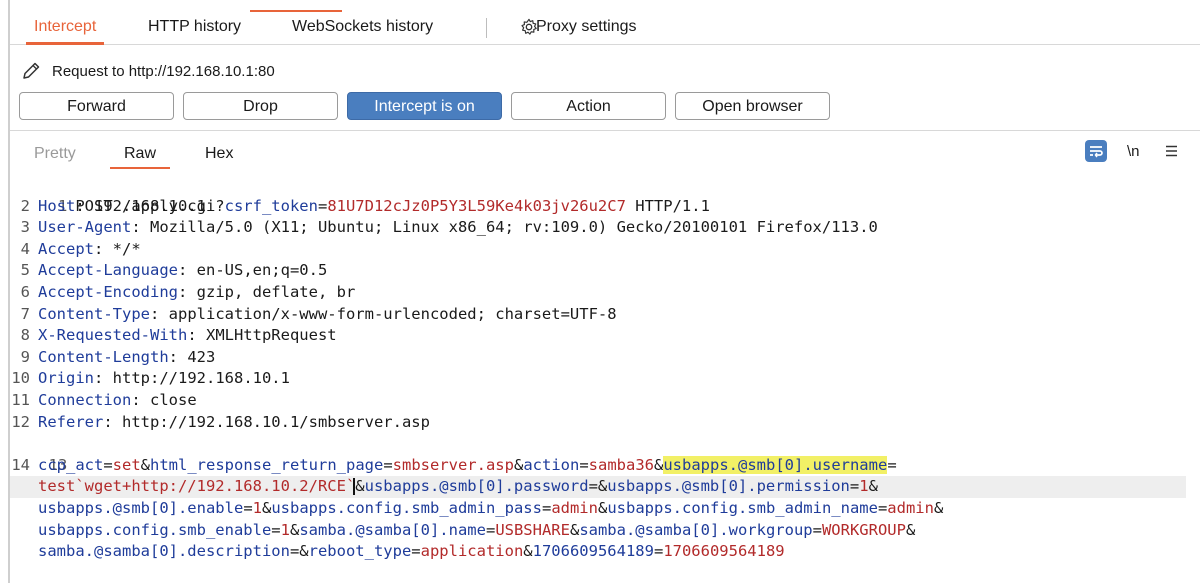  What do you see at coordinates (66, 378) in the screenshot?
I see `header-name: Origin` at bounding box center [66, 378].